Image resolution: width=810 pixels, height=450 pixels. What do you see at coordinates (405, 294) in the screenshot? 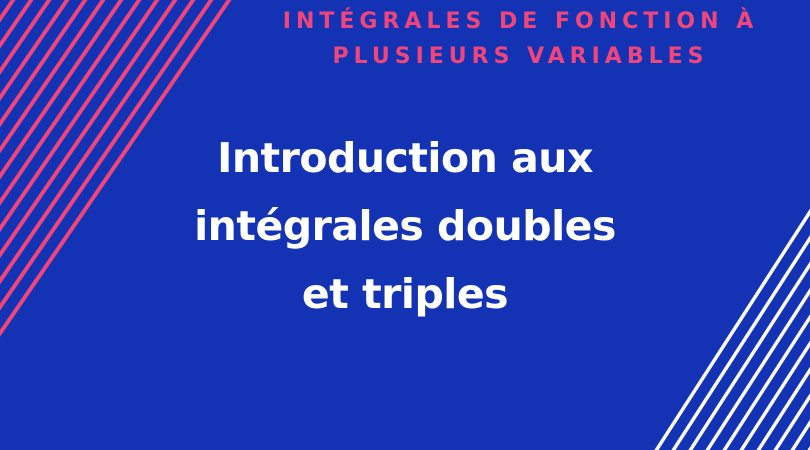
I see `title-line-3: et triples` at bounding box center [405, 294].